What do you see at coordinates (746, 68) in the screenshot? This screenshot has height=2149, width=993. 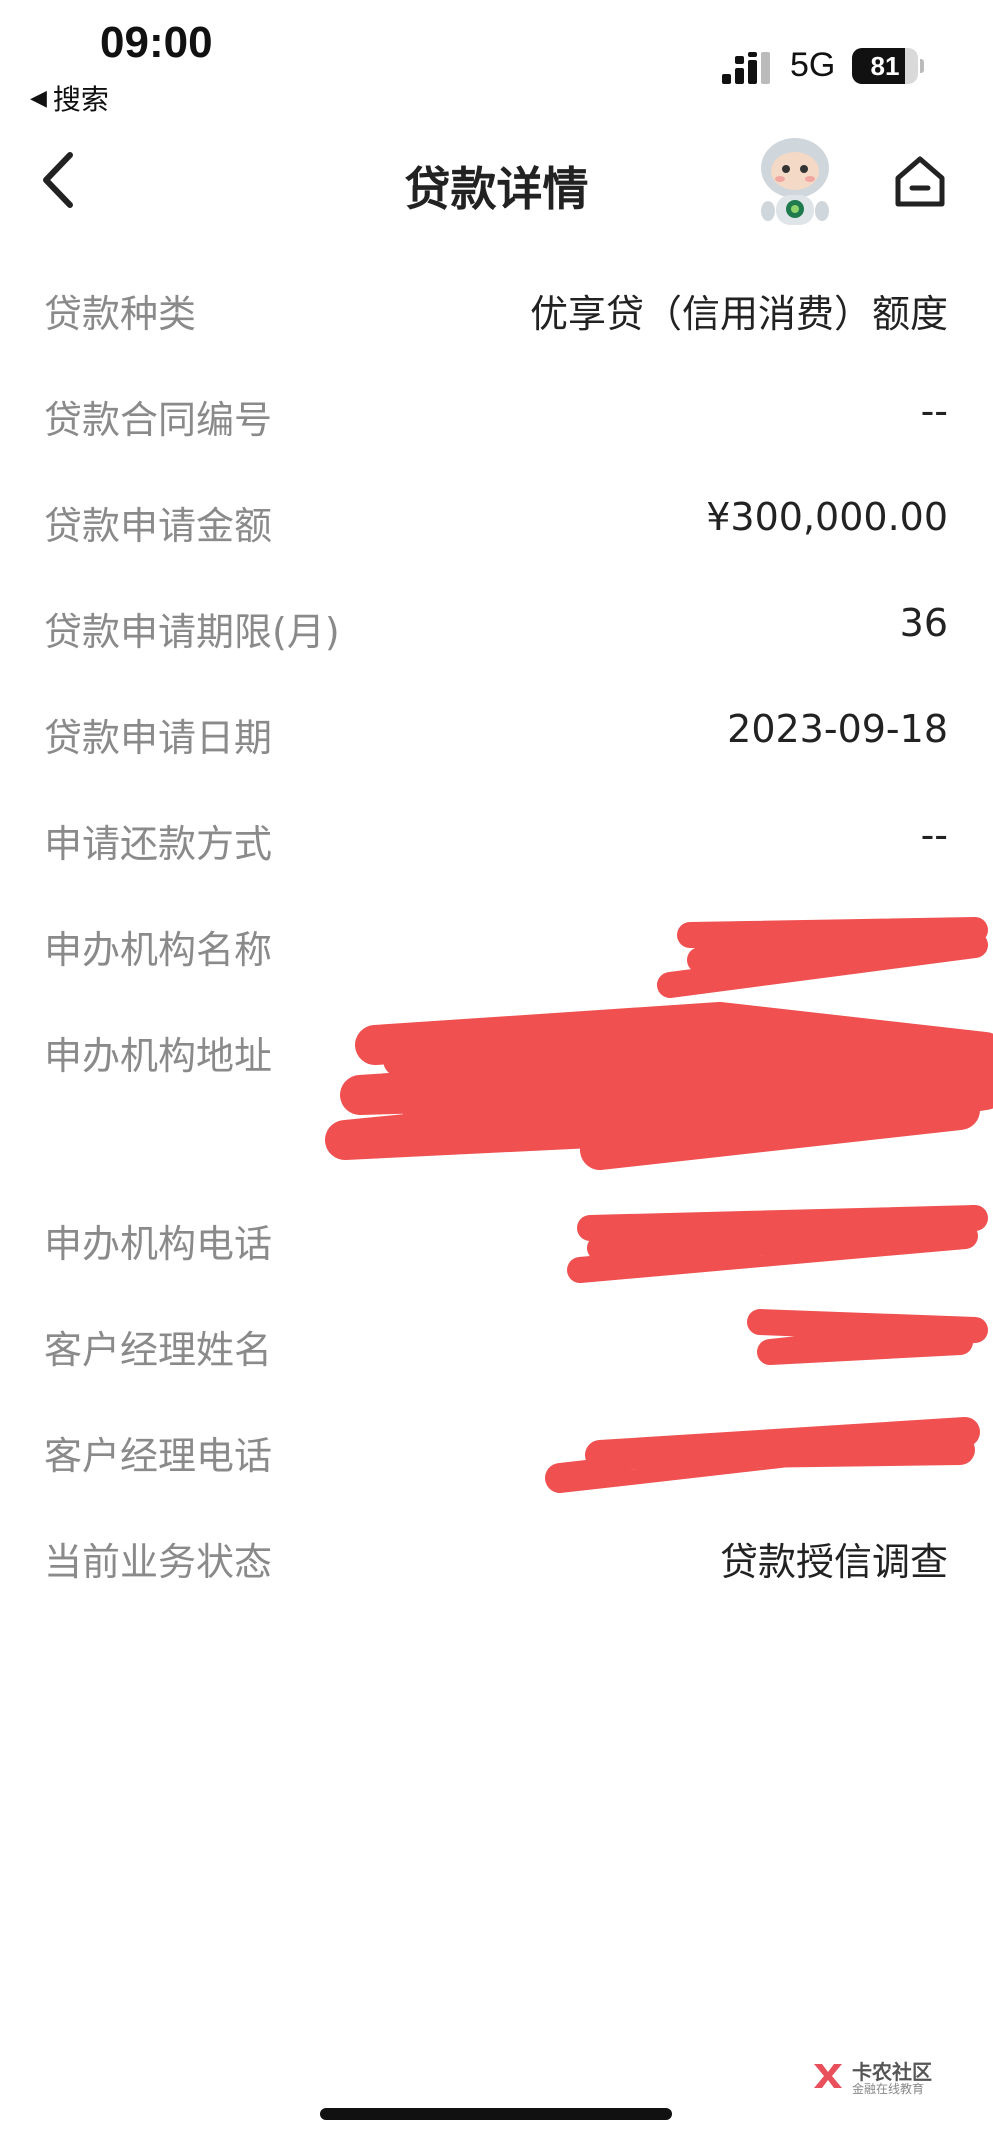 I see `signal-icon` at bounding box center [746, 68].